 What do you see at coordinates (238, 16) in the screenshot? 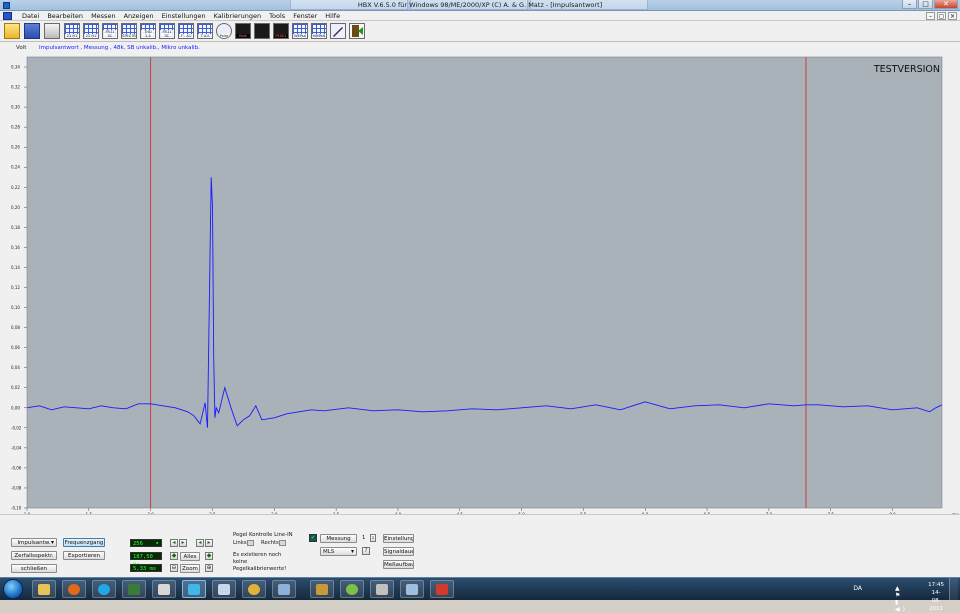
I see `menu-kalibrierungen: Kalibrierungen` at bounding box center [238, 16].